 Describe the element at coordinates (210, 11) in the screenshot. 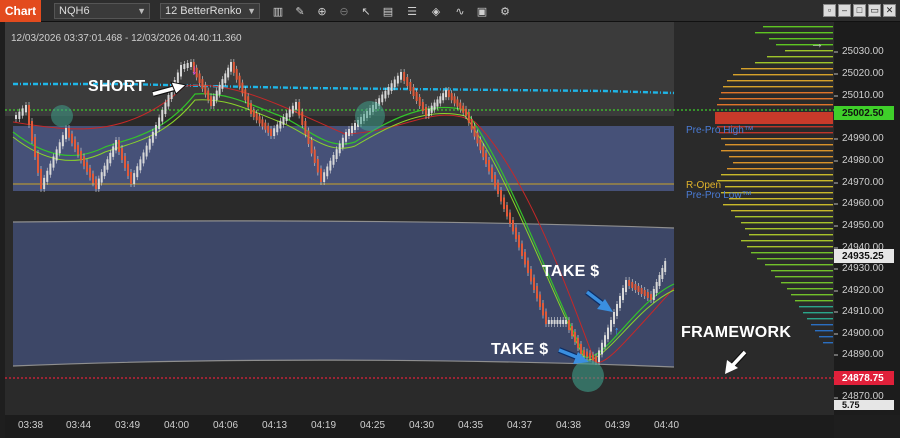

I see `bar-type-selector: 12 BetterRenko ▼` at that location.